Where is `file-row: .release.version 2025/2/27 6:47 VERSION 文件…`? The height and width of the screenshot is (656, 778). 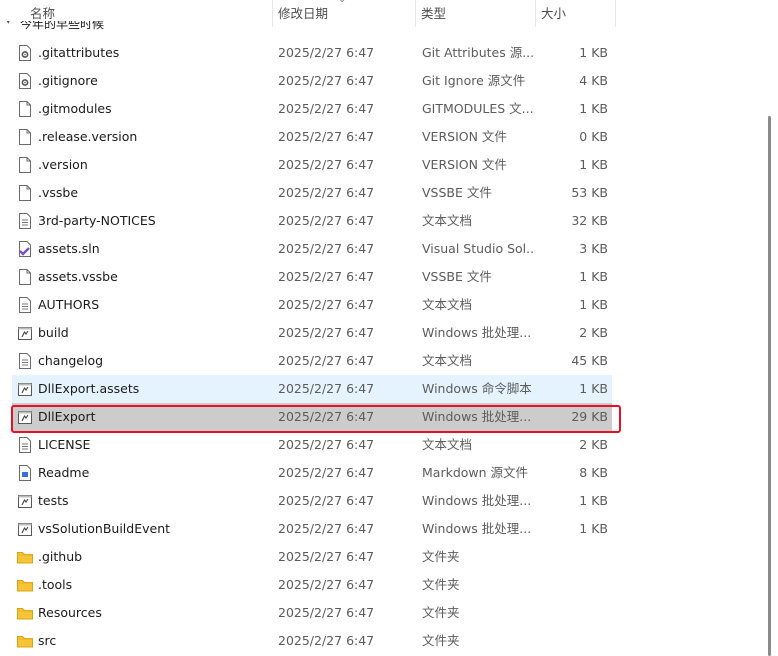 file-row: .release.version 2025/2/27 6:47 VERSION 文件… is located at coordinates (312, 137).